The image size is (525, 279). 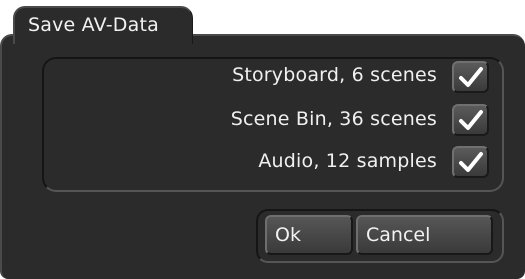 I want to click on ok-button: Ok, so click(x=309, y=235).